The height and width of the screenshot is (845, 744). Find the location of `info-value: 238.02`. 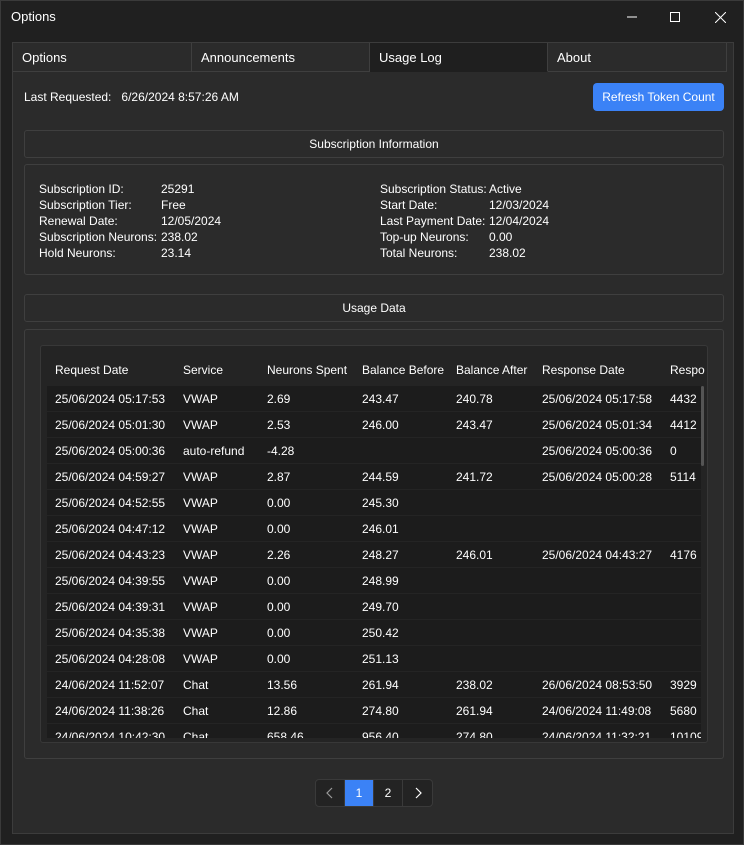

info-value: 238.02 is located at coordinates (507, 253).